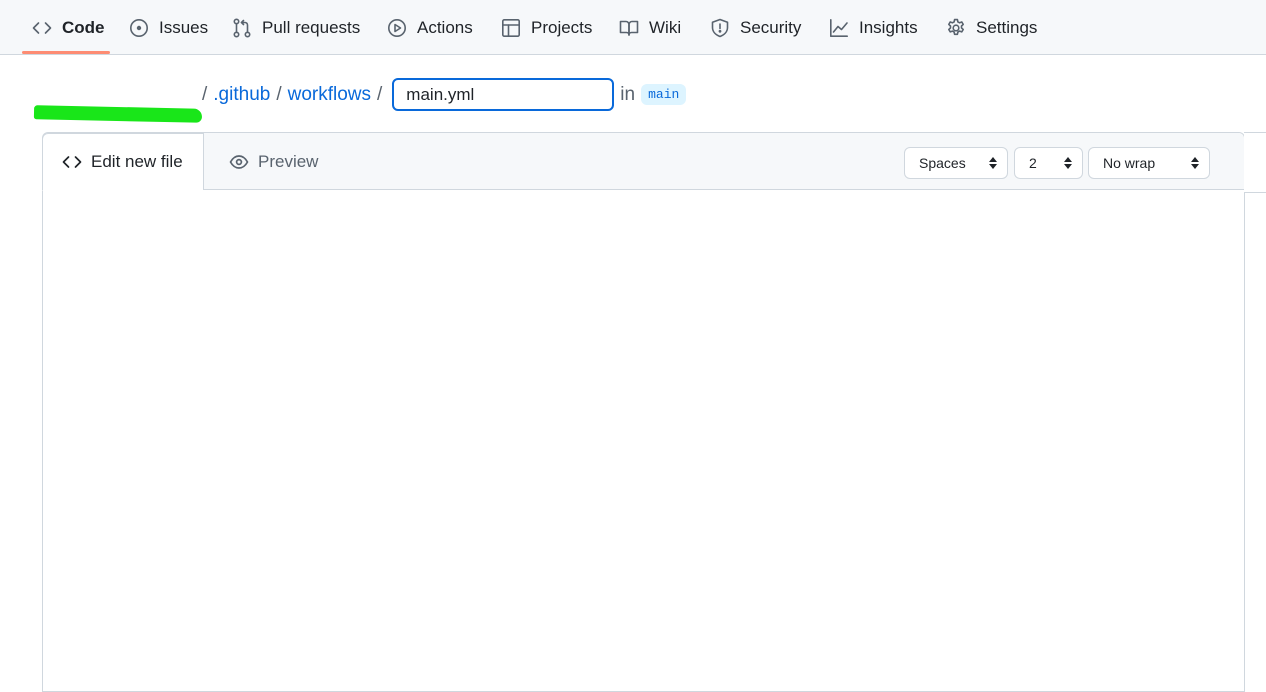  I want to click on gear-icon, so click(956, 26).